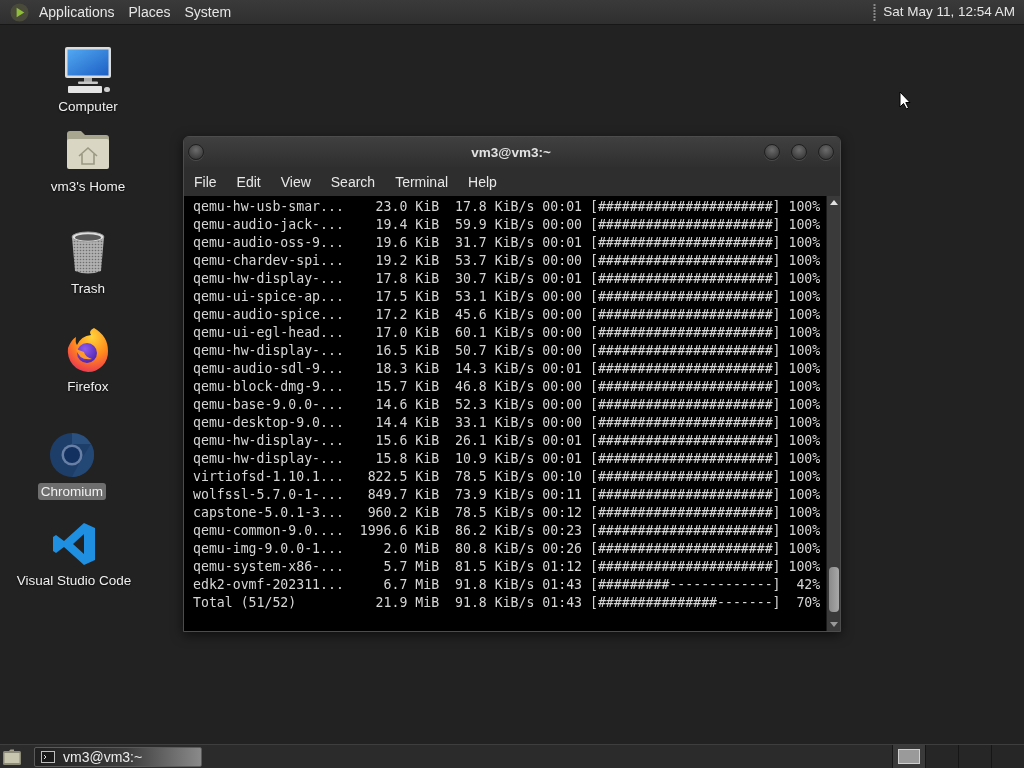  Describe the element at coordinates (949, 12) in the screenshot. I see `clock: Sat May 11, 12:54 AM` at that location.